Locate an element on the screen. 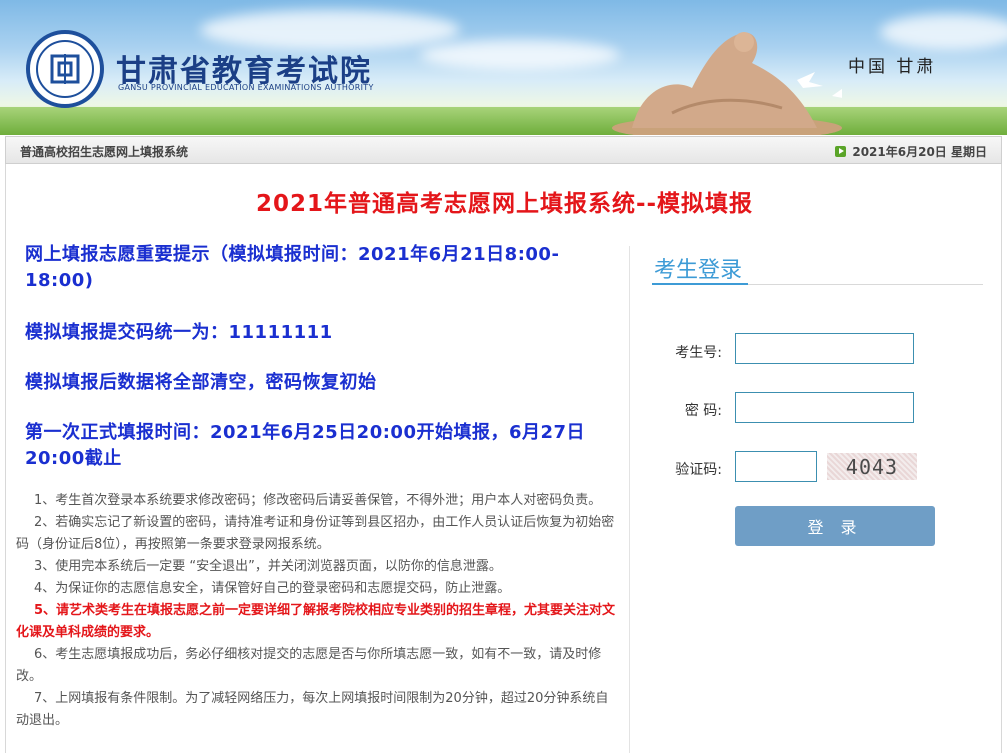 The image size is (1007, 753). current-date: 2021年6月20日 星期日 is located at coordinates (911, 151).